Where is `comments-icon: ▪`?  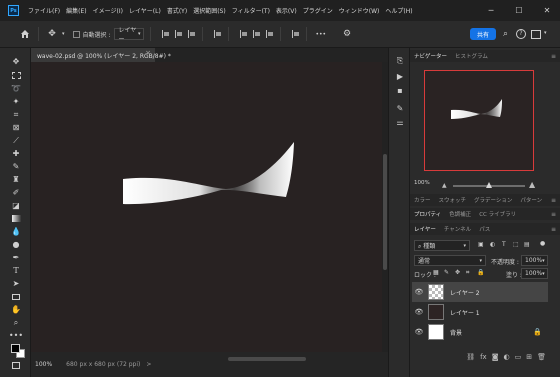 comments-icon: ▪ is located at coordinates (400, 90).